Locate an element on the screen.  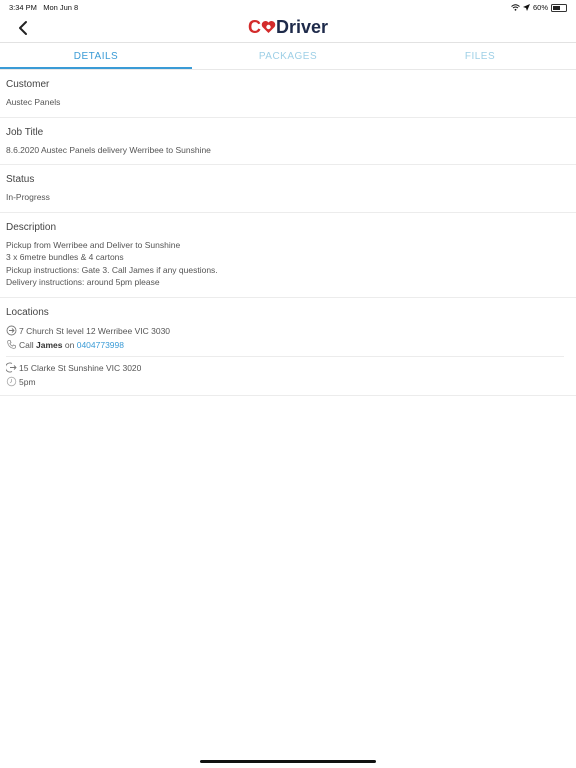
status-section: Status In-Progress is located at coordinates (288, 189).